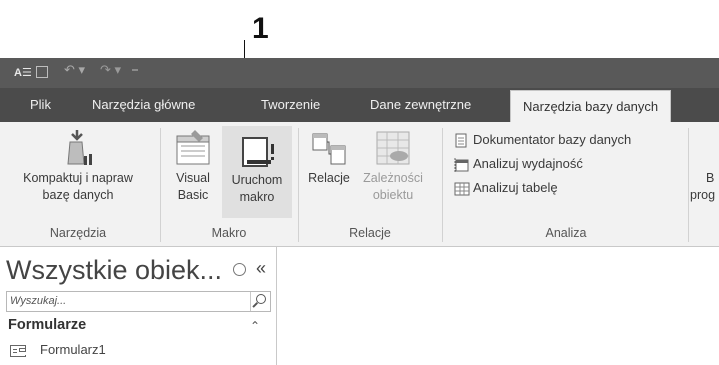 The height and width of the screenshot is (365, 719). What do you see at coordinates (257, 172) in the screenshot?
I see `run-macro-button: Uruchom makro` at bounding box center [257, 172].